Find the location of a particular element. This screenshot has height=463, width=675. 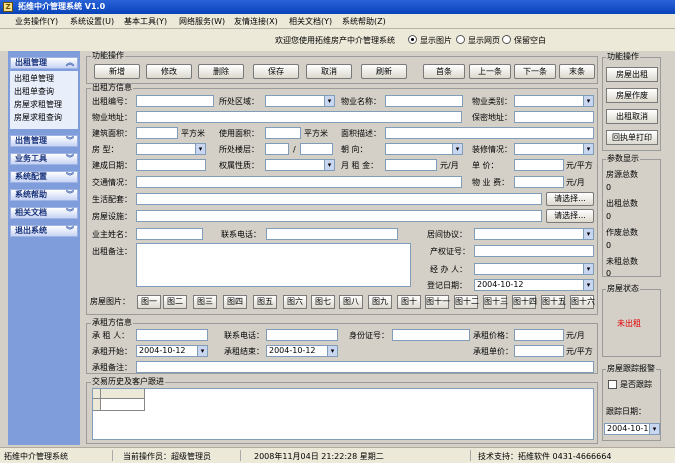

facilities-living-input is located at coordinates (339, 199).